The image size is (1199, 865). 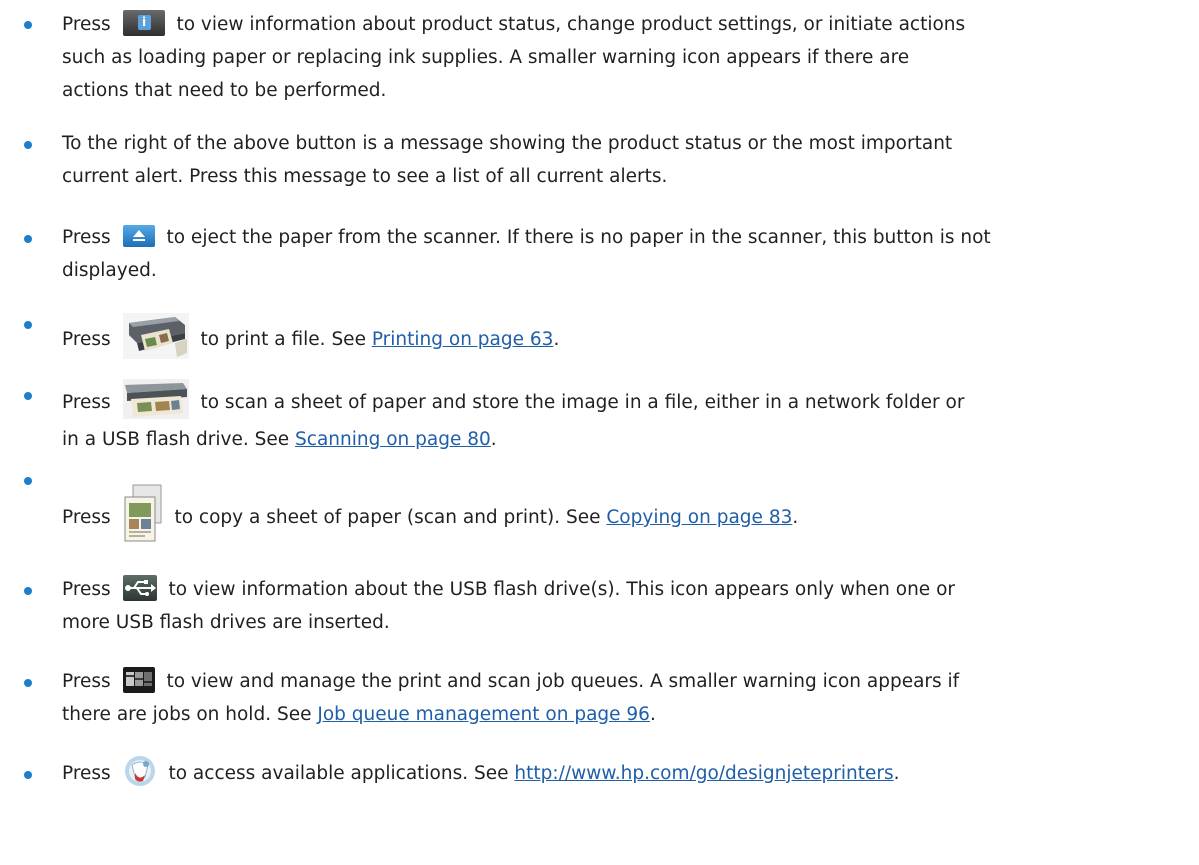 I want to click on job-queue-management-link: Job queue management on page 96, so click(x=483, y=714).